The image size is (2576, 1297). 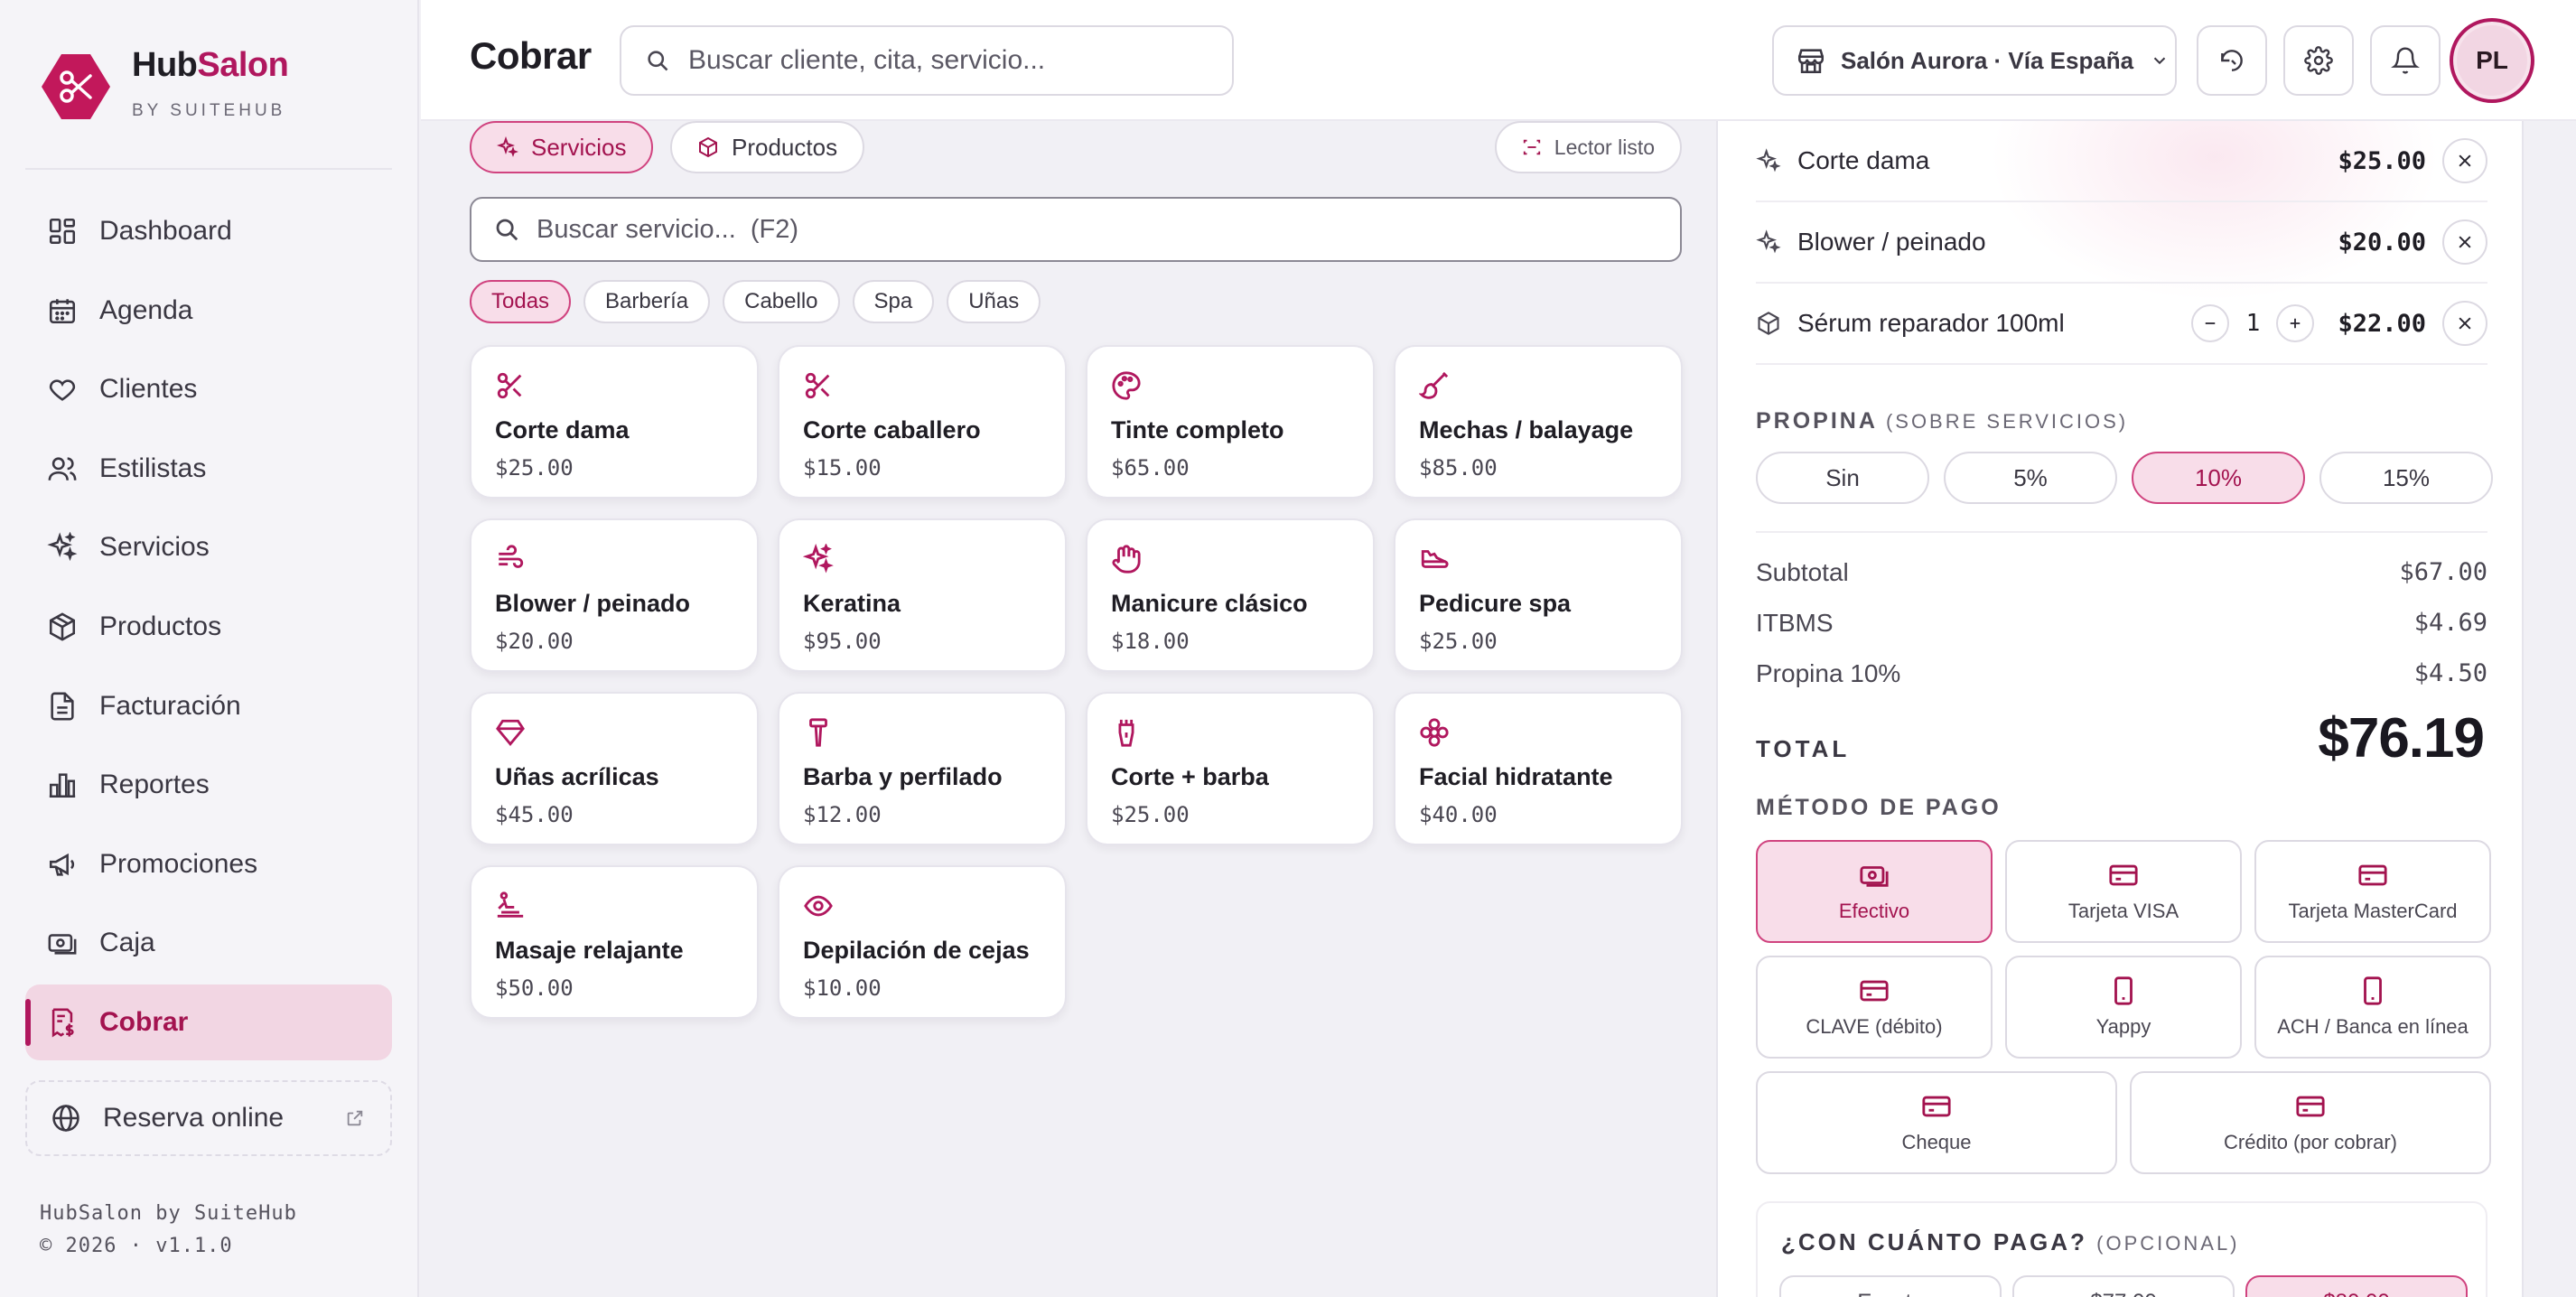 What do you see at coordinates (2318, 60) in the screenshot?
I see `settings-button` at bounding box center [2318, 60].